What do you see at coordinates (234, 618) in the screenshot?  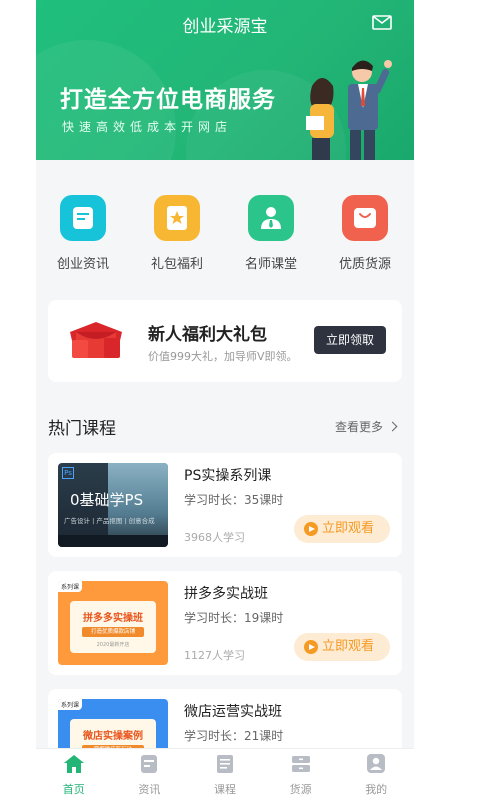 I see `course-duration: 学习时长：19课时` at bounding box center [234, 618].